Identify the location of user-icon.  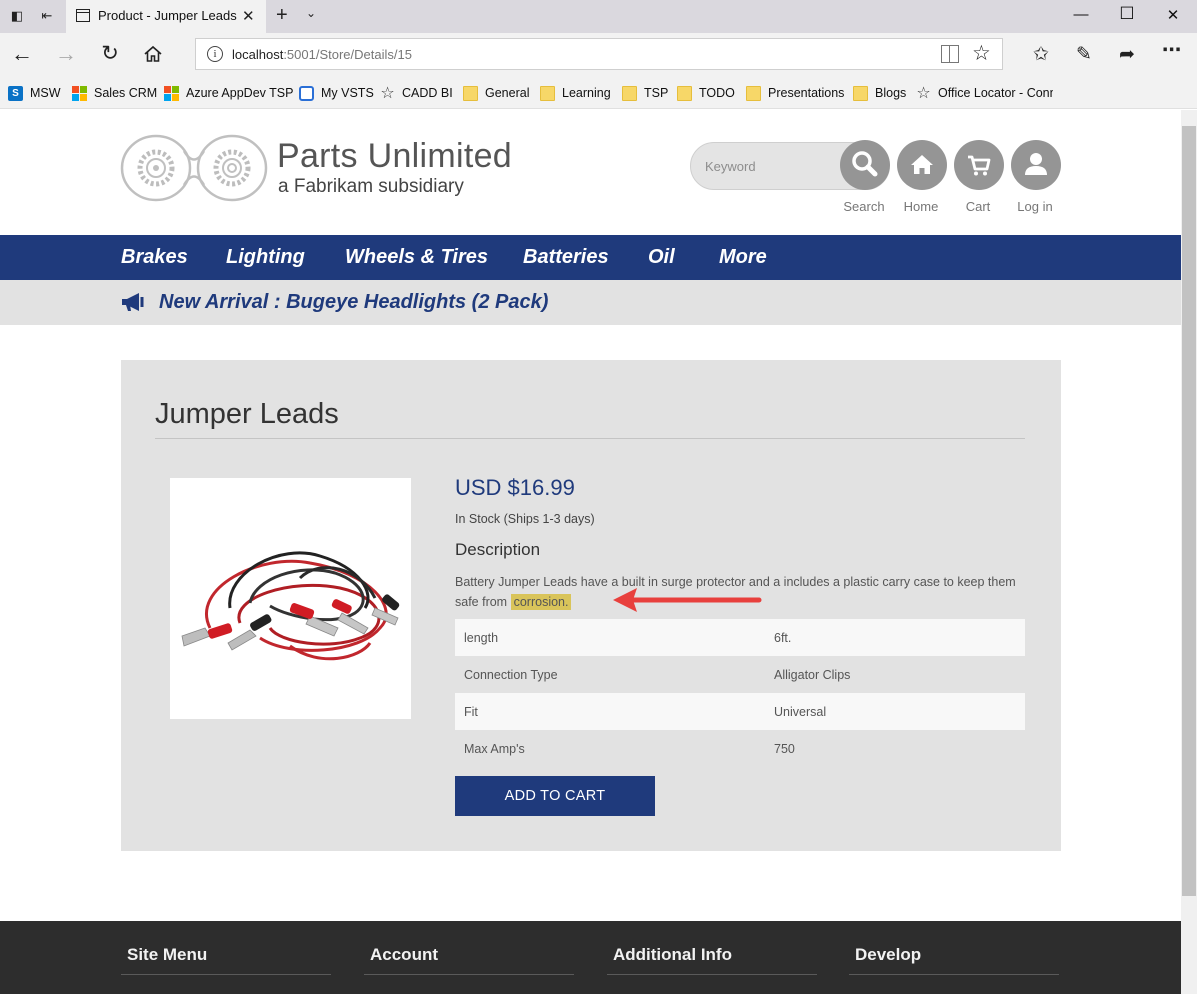
(1036, 164).